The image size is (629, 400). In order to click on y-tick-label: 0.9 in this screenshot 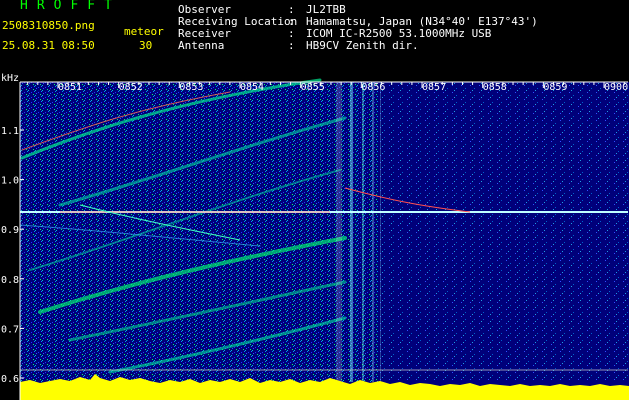, I will do `click(10, 230)`.